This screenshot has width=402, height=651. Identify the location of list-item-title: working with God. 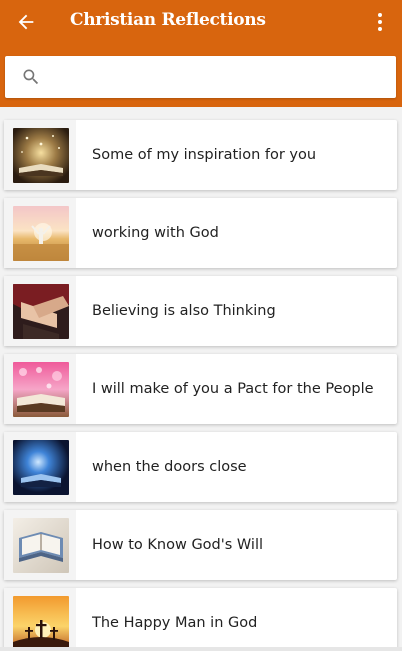
(155, 233).